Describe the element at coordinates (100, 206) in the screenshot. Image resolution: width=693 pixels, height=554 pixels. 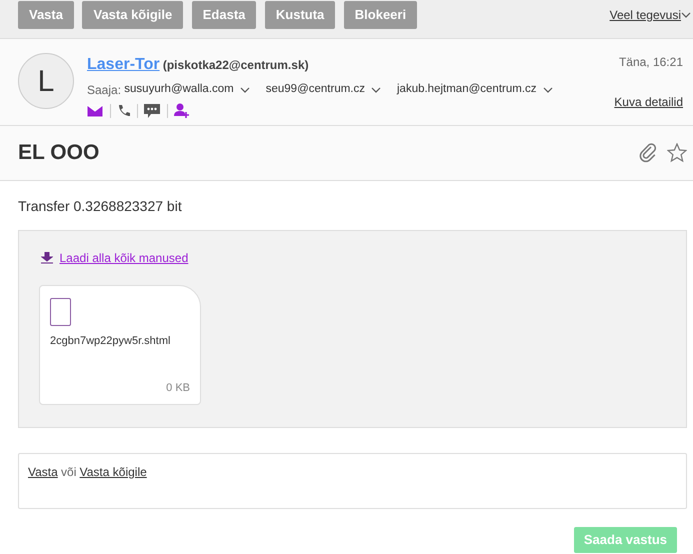
I see `message-body: Transfer 0.3268823327 bit` at that location.